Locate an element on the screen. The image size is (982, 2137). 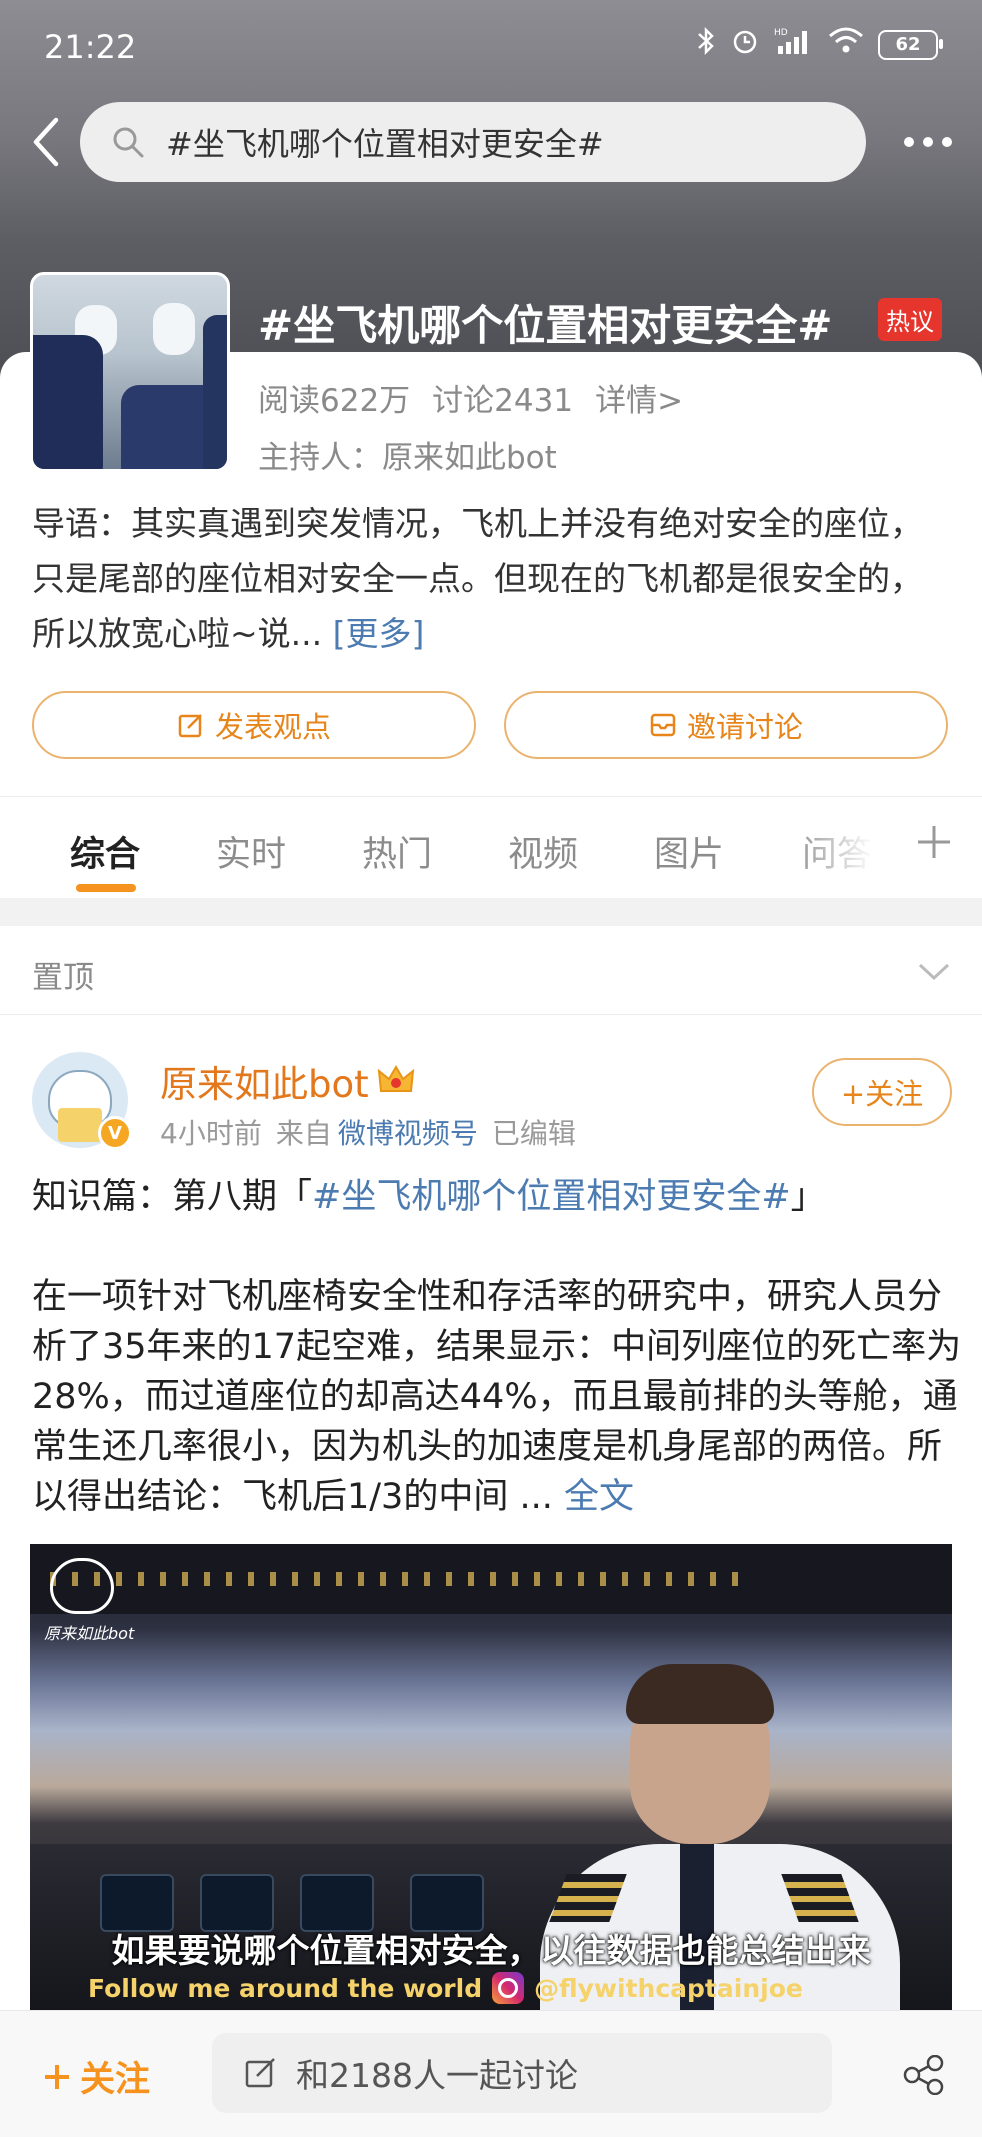
back-arrow-icon is located at coordinates (46, 142).